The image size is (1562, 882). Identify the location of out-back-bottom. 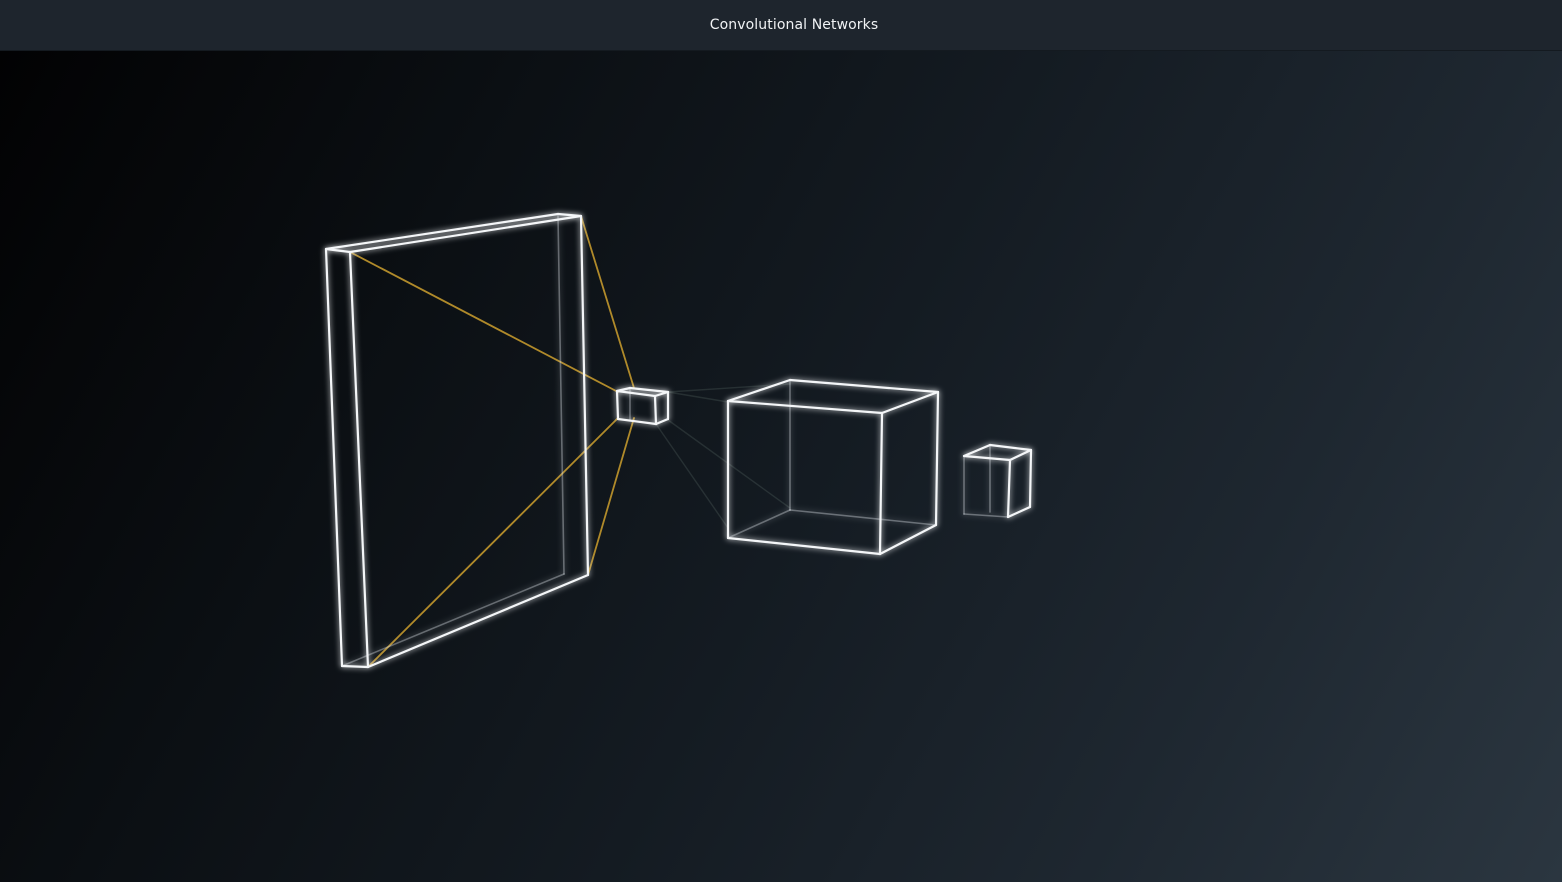
(986, 515).